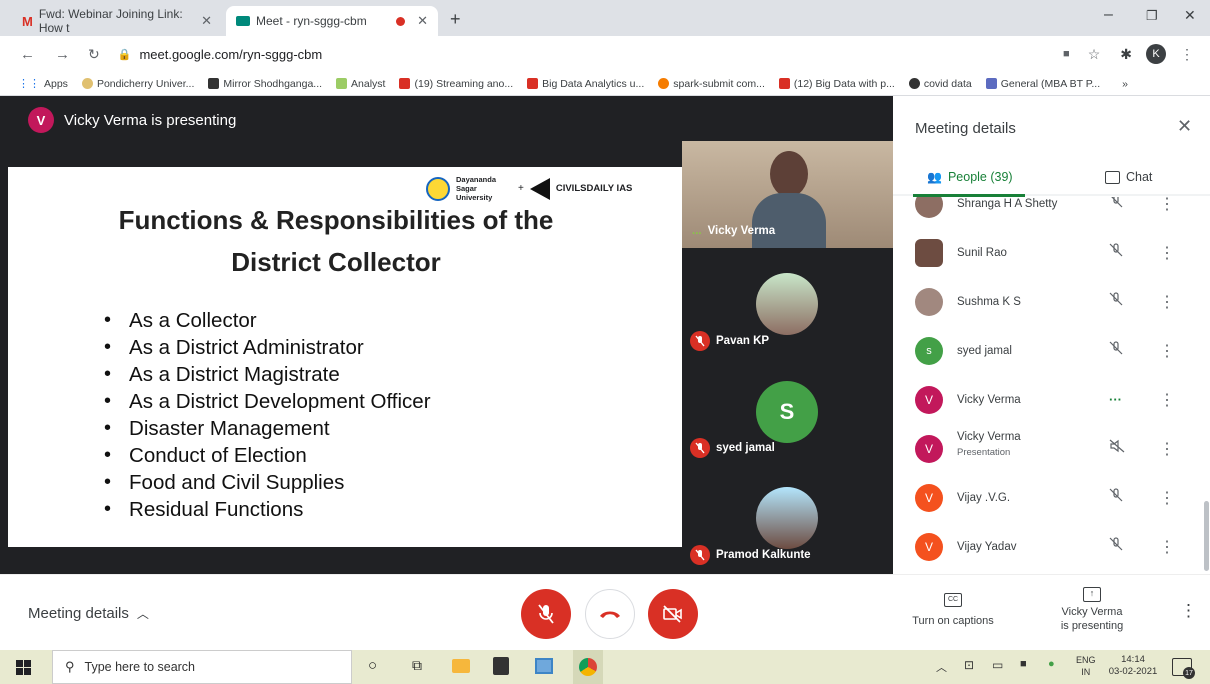 The image size is (1210, 684). I want to click on bookmark-label: Apps, so click(56, 83).